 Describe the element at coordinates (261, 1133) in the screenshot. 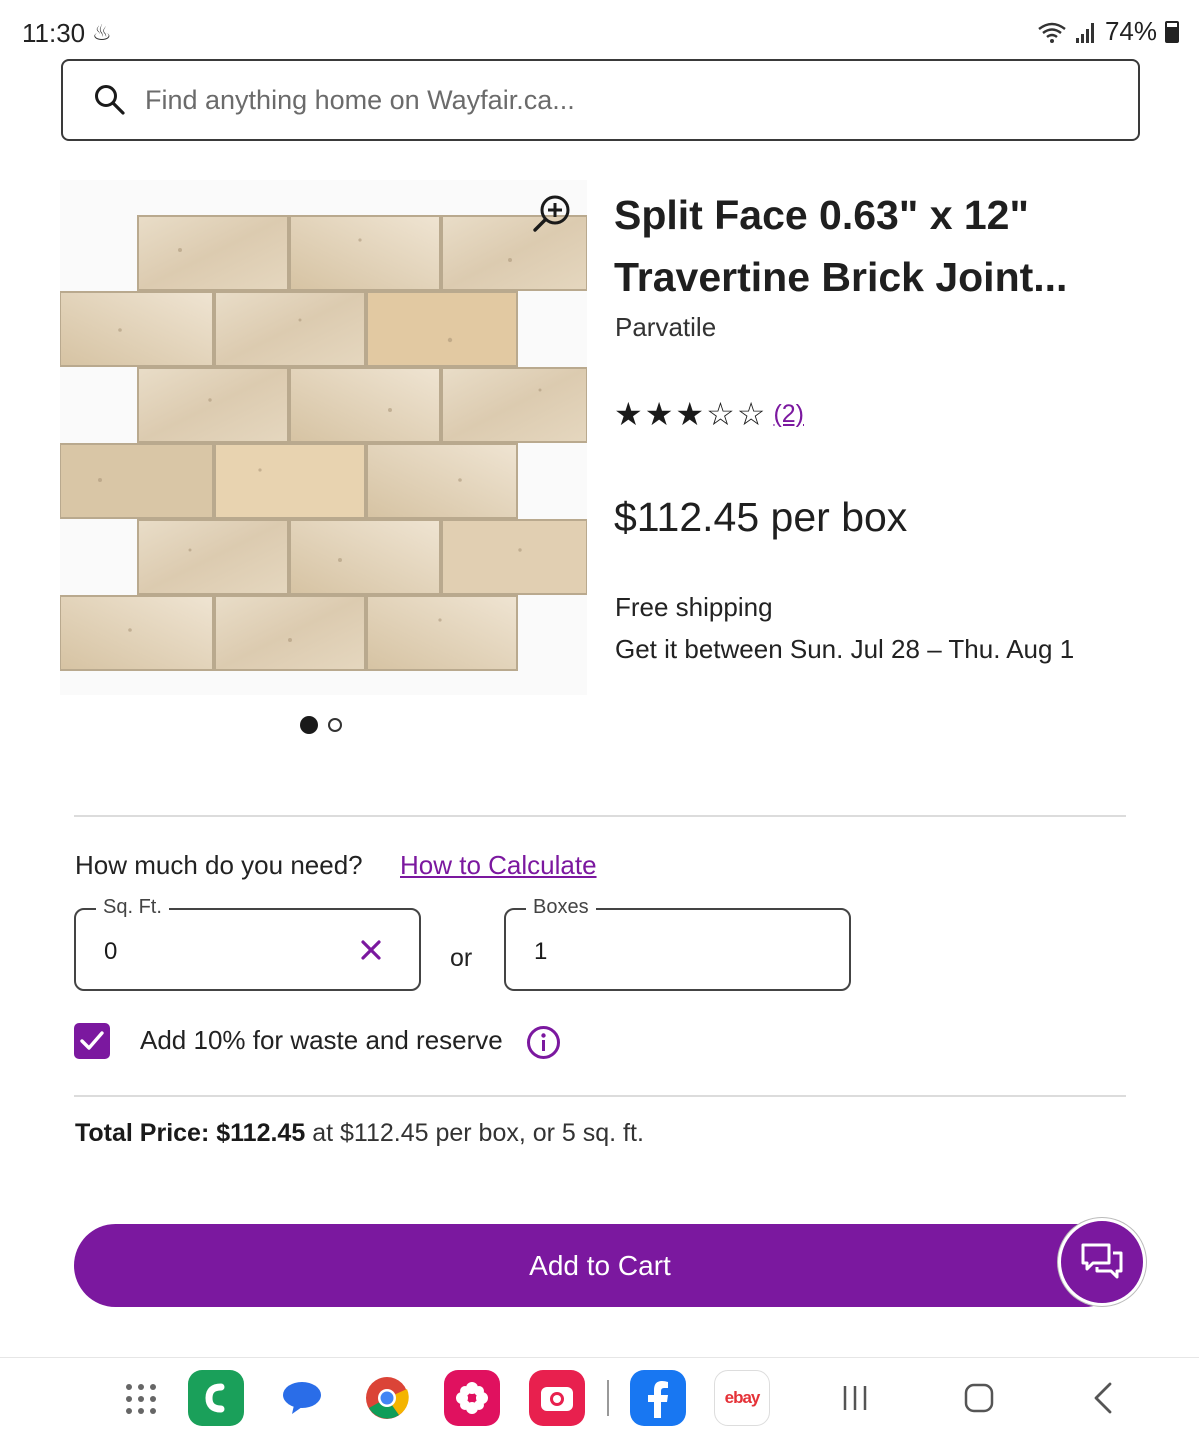

I see `total-amount: $112.45` at that location.